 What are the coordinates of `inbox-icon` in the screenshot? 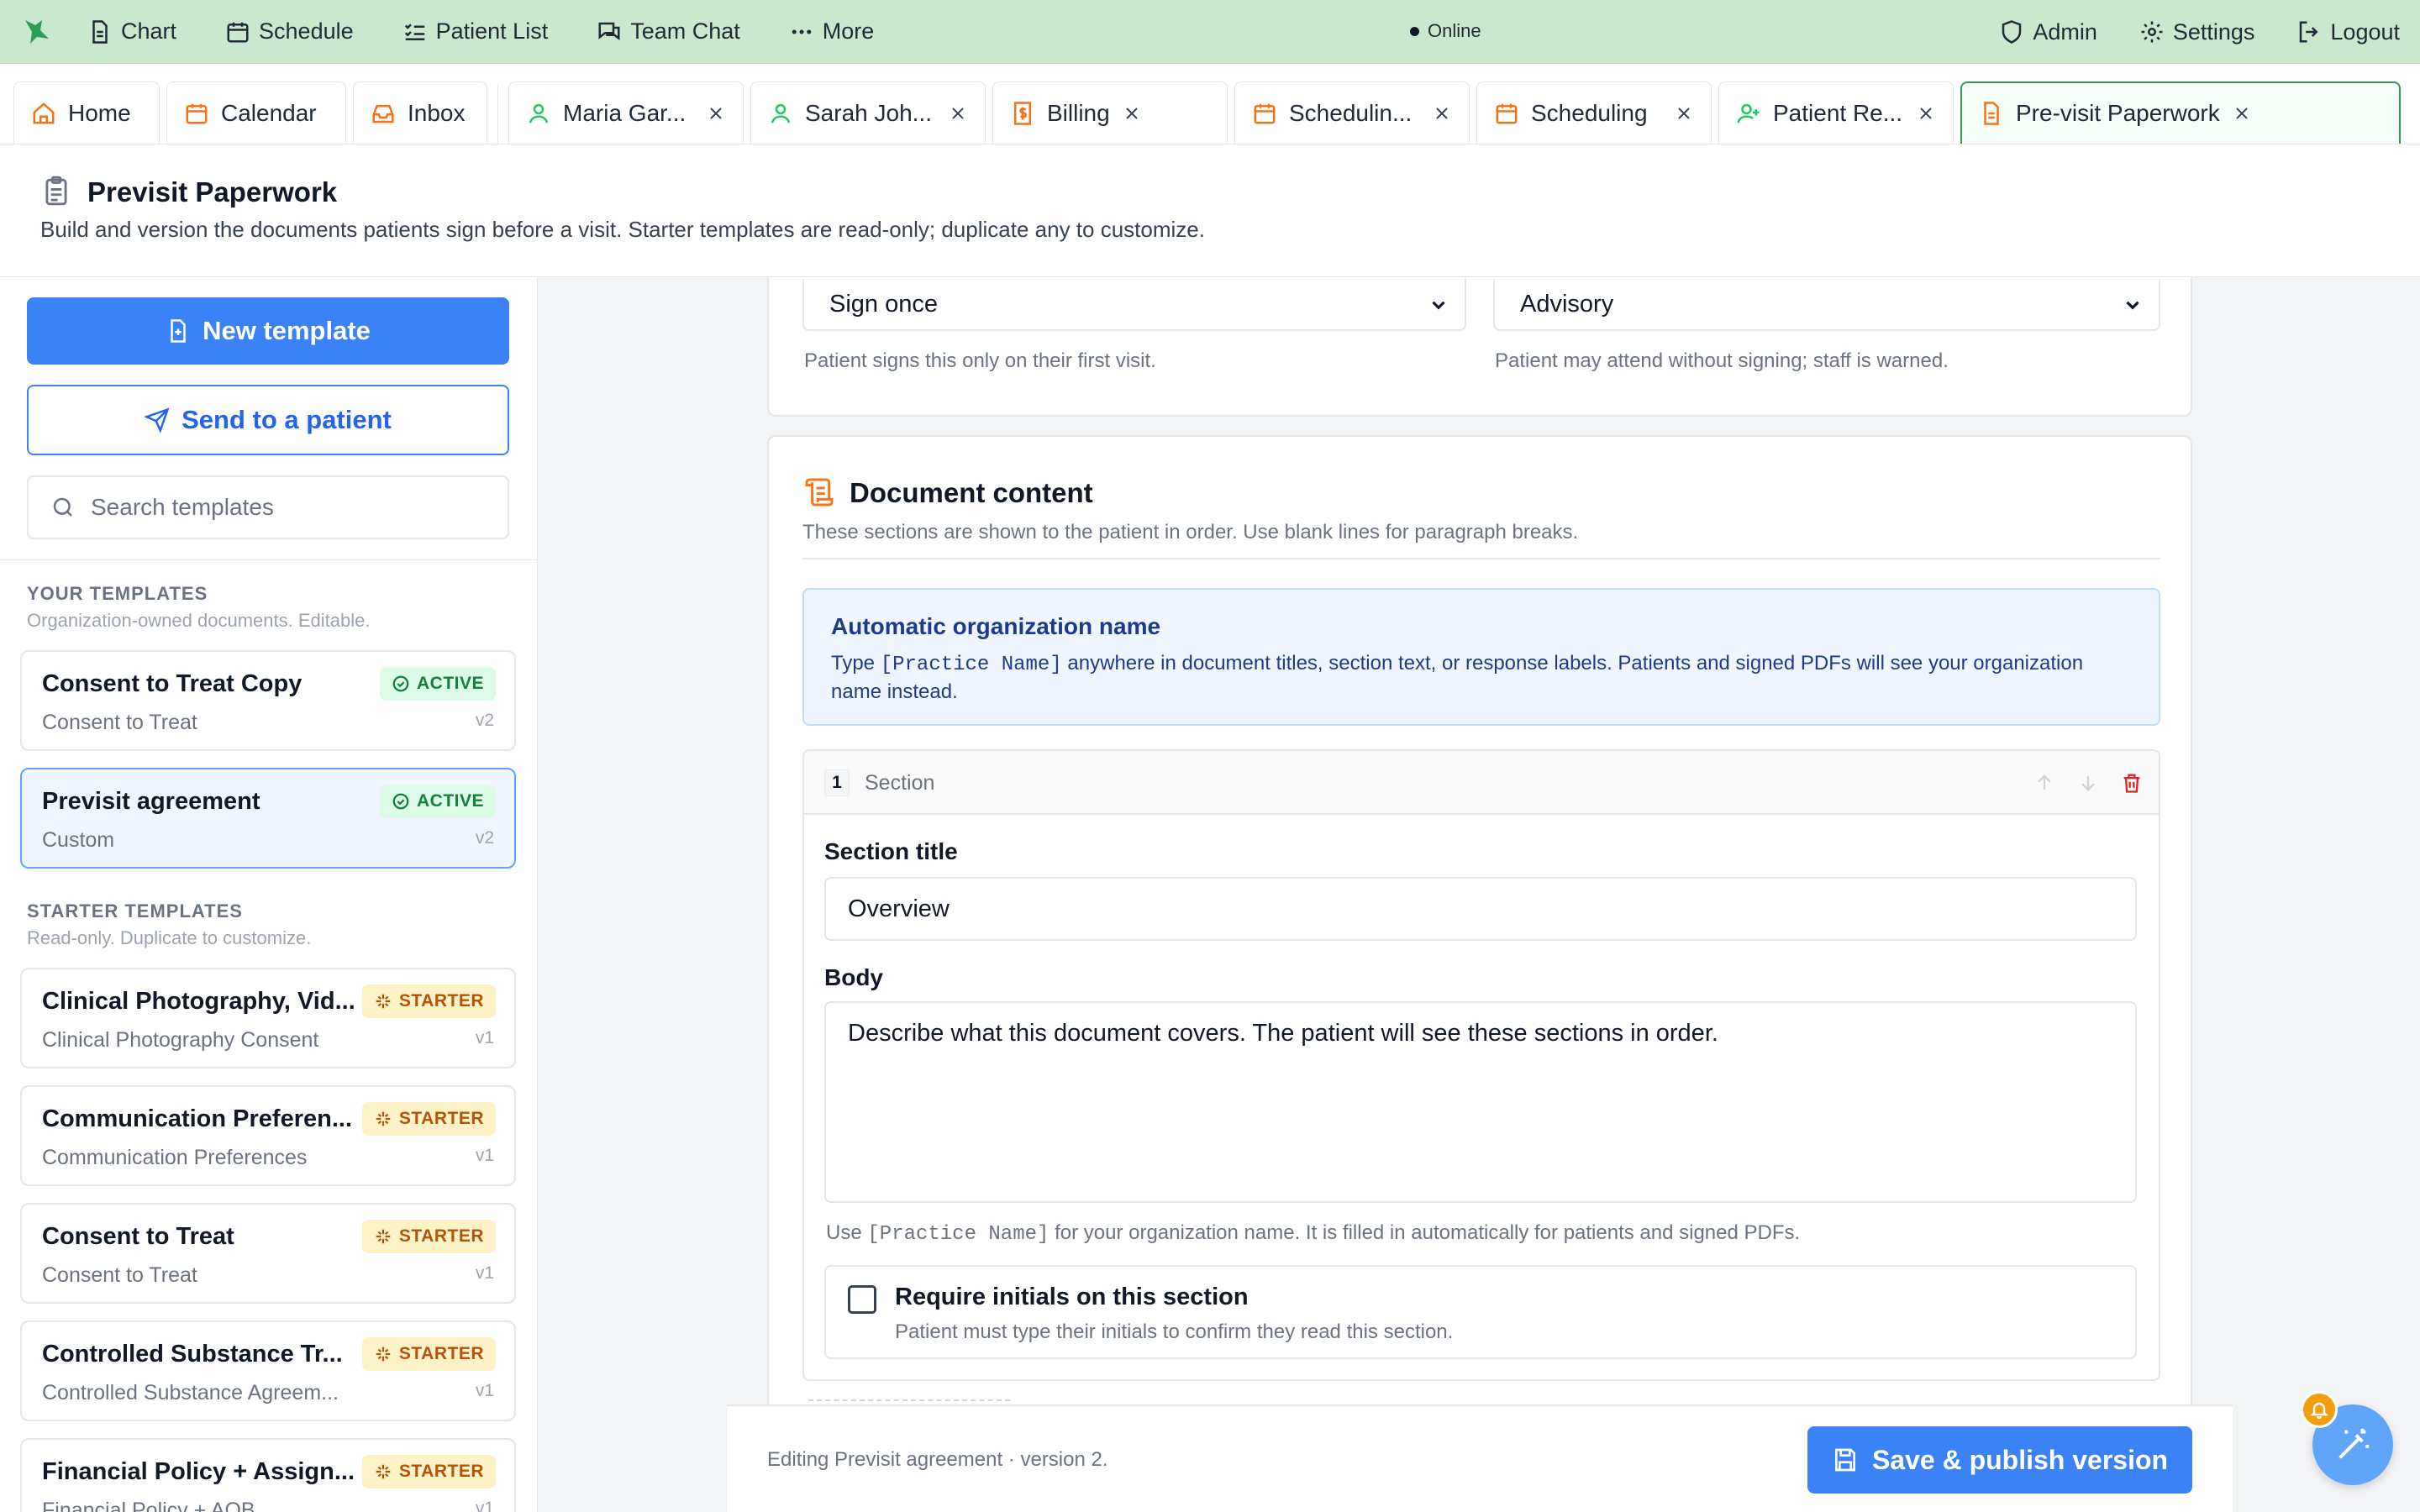 It's located at (383, 113).